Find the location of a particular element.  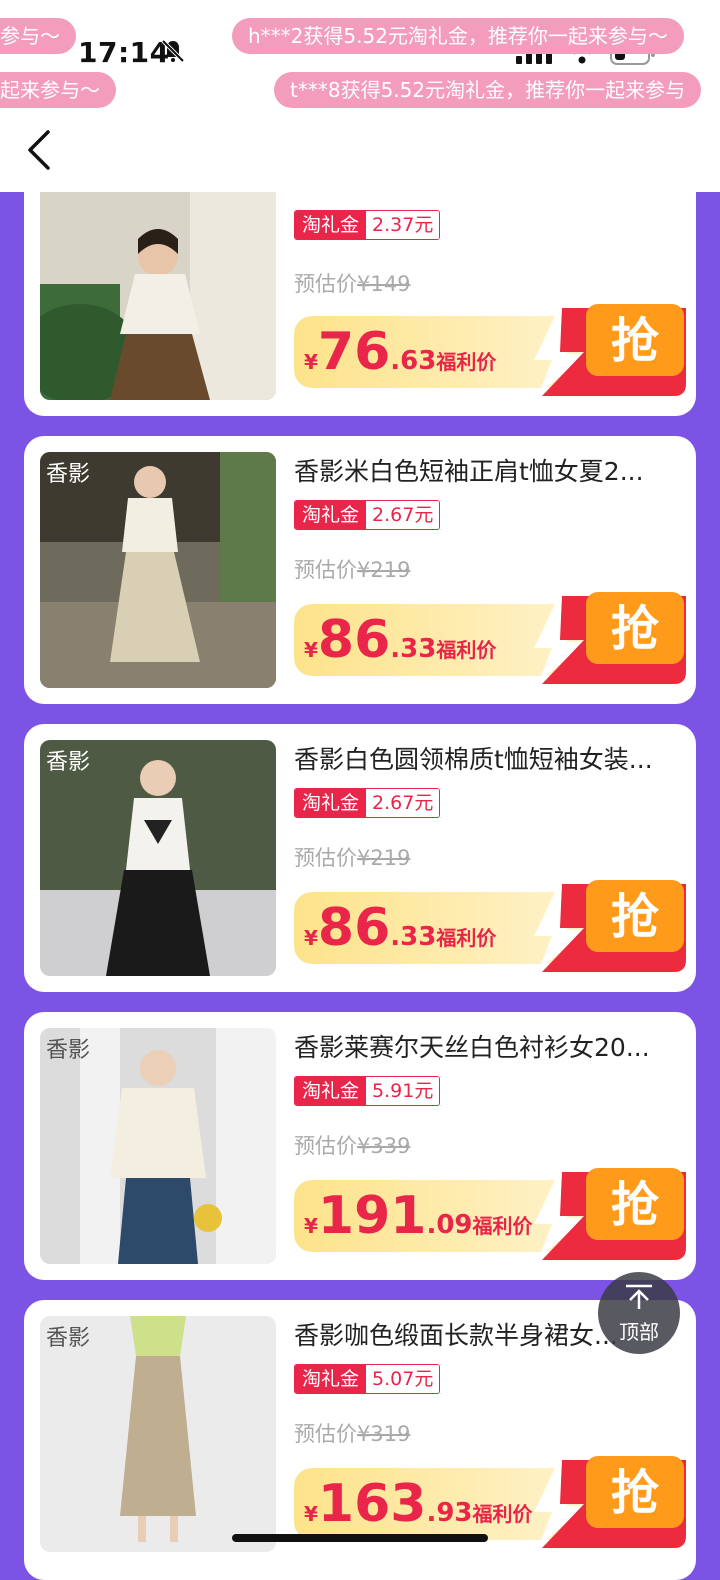

coupon-tag: 淘礼金 2.37元 is located at coordinates (367, 225).